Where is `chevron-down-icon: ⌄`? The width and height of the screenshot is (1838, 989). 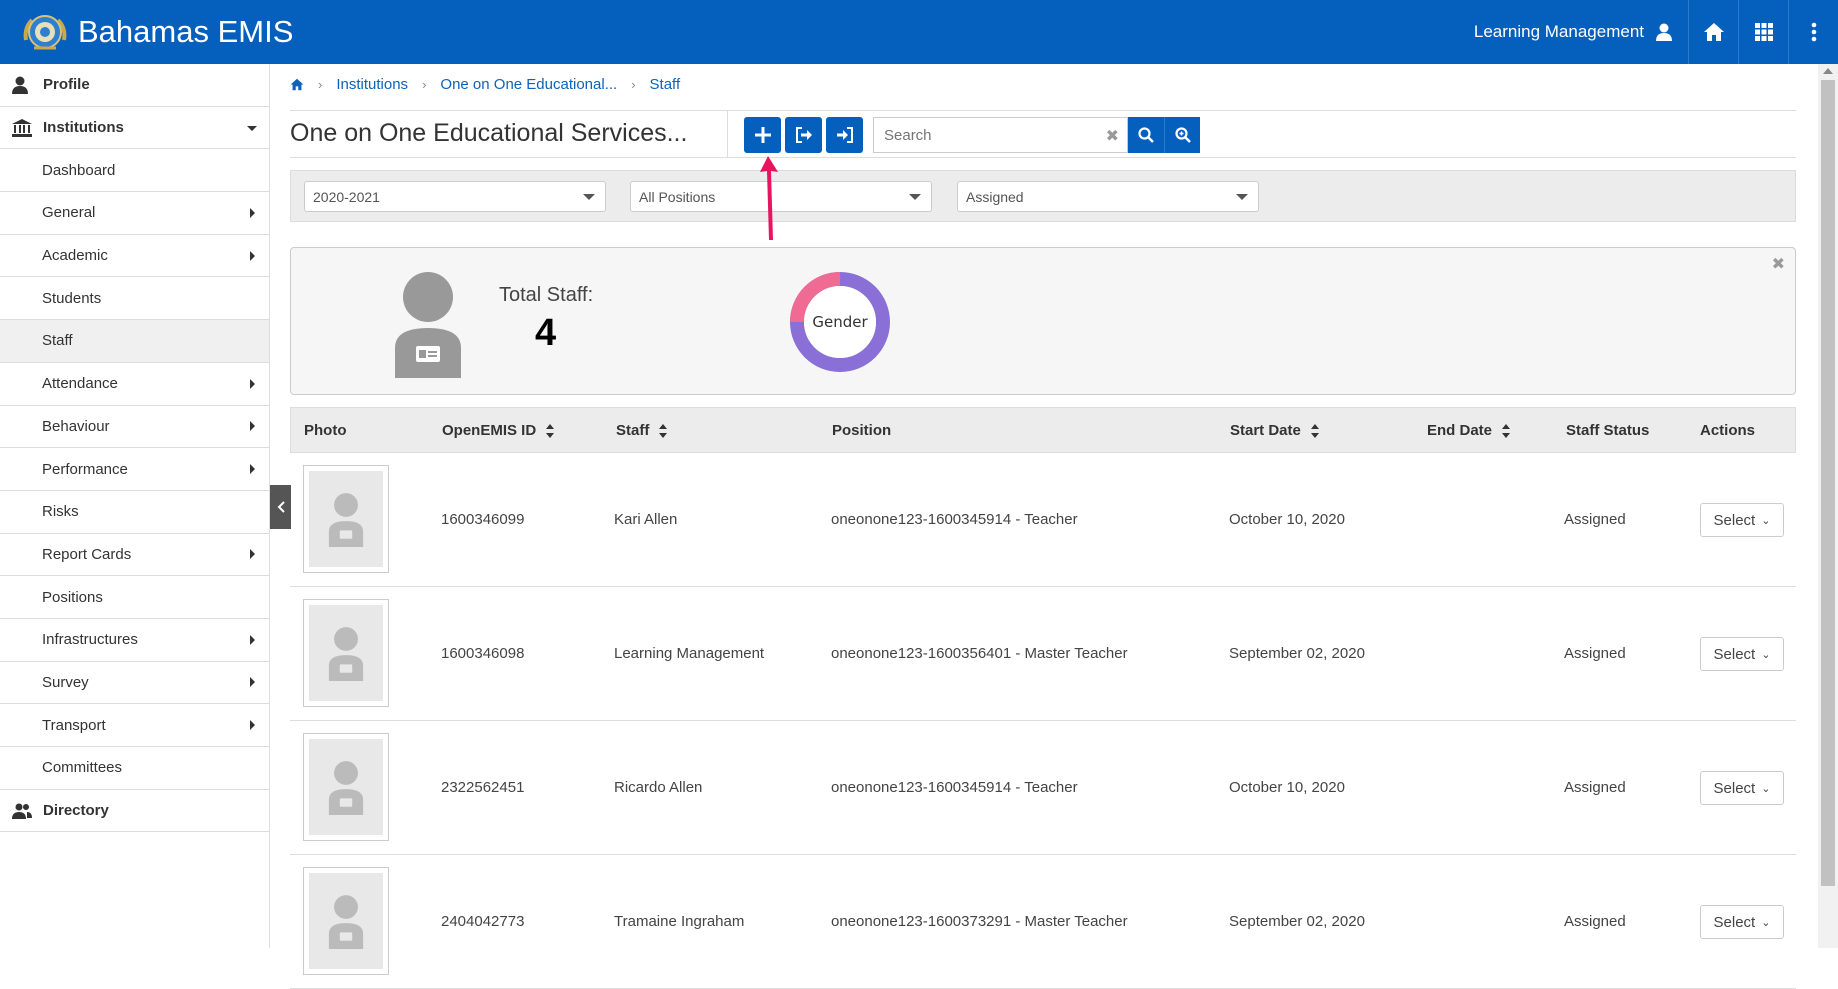
chevron-down-icon: ⌄ is located at coordinates (1766, 788).